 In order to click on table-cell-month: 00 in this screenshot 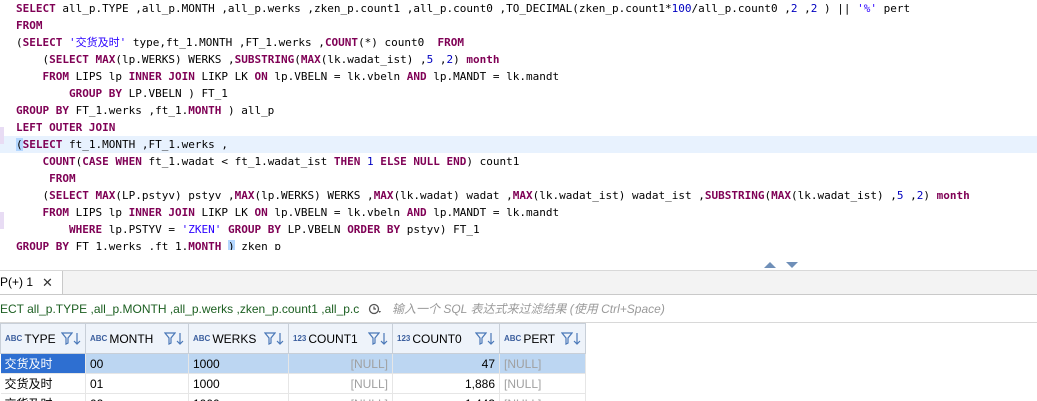, I will do `click(137, 363)`.